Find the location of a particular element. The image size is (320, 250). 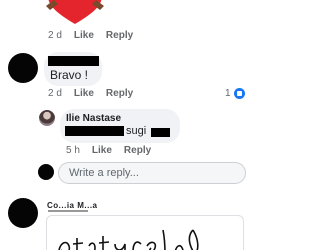

handwritten-image is located at coordinates (128, 239).